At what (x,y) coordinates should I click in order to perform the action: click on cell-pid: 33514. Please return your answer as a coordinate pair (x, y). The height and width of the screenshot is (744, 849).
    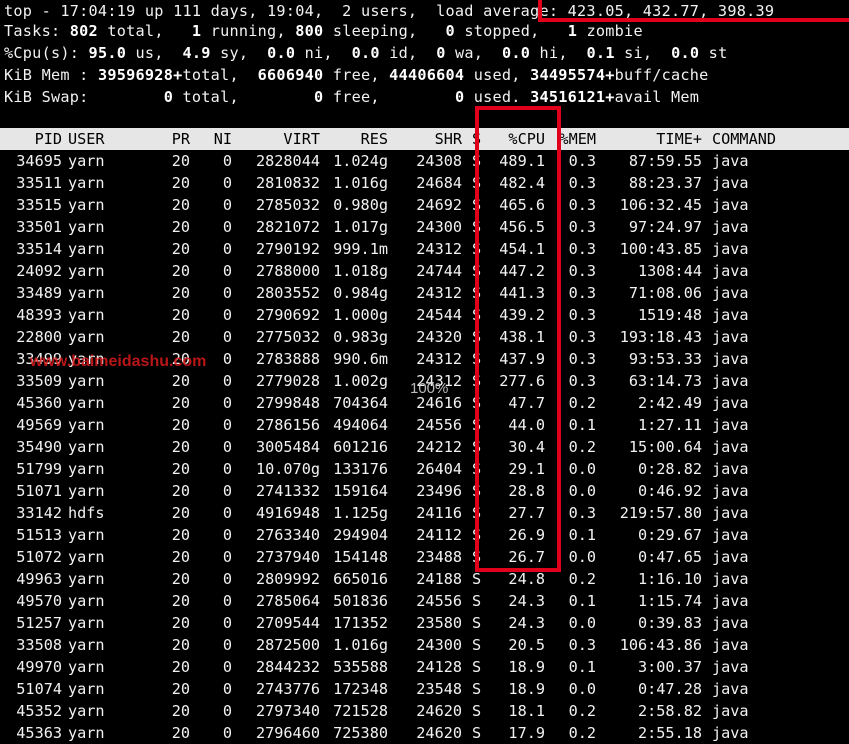
    Looking at the image, I should click on (39, 249).